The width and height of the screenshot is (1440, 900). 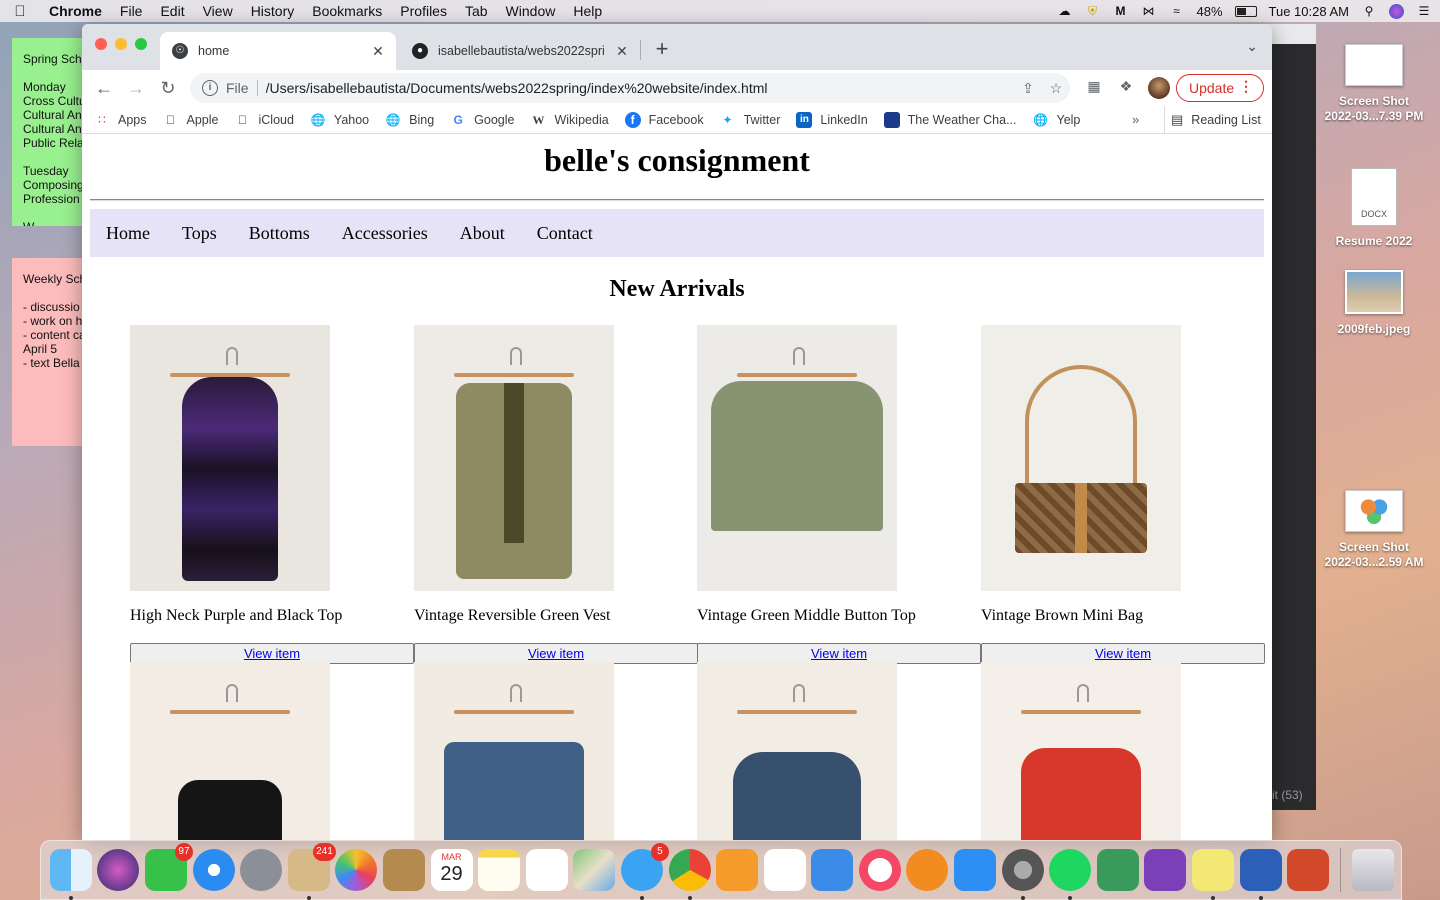 What do you see at coordinates (1065, 11) in the screenshot?
I see `creative-cloud-icon: ☁` at bounding box center [1065, 11].